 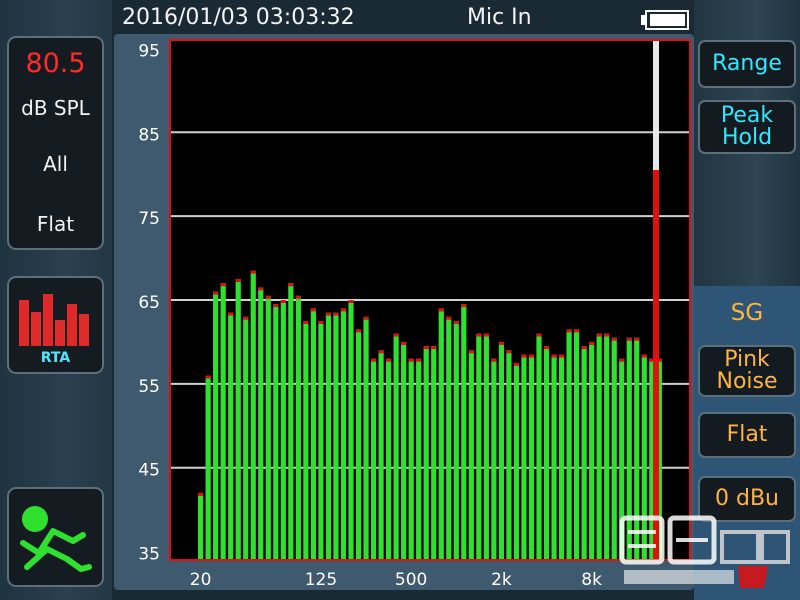 What do you see at coordinates (747, 115) in the screenshot?
I see `peak-hold-label-line1: Peak` at bounding box center [747, 115].